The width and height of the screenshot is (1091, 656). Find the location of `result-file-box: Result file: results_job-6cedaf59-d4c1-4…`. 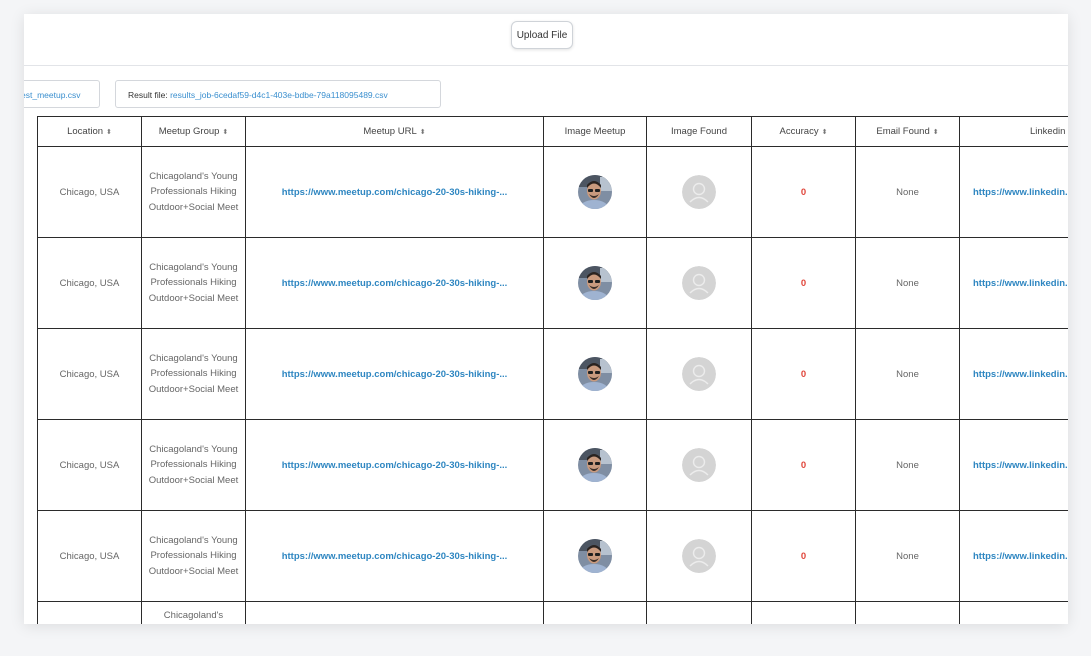

result-file-box: Result file: results_job-6cedaf59-d4c1-4… is located at coordinates (278, 94).